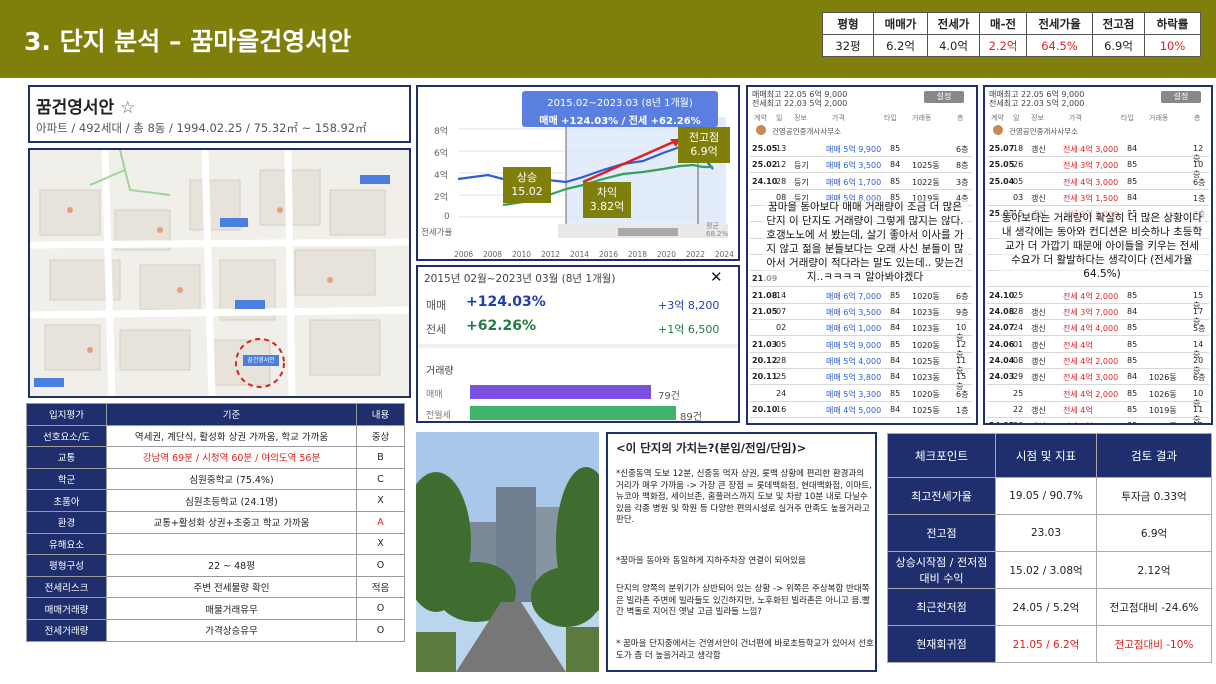 Image resolution: width=1216 pixels, height=684 pixels. Describe the element at coordinates (1098, 412) in the screenshot. I see `transaction-row: 22 갱신 전세 4억 85 1019동 11층` at that location.